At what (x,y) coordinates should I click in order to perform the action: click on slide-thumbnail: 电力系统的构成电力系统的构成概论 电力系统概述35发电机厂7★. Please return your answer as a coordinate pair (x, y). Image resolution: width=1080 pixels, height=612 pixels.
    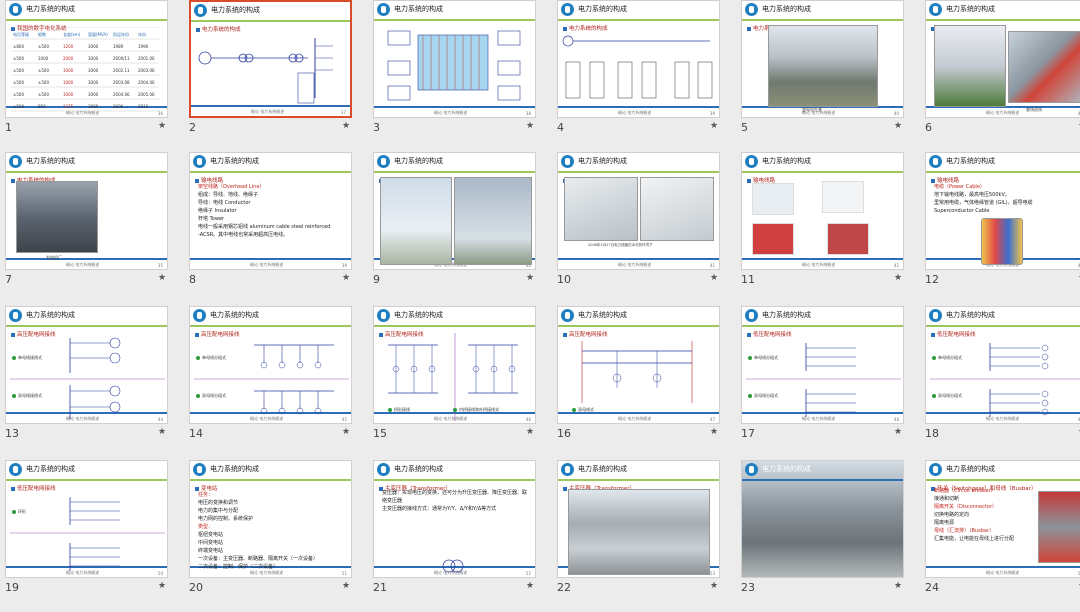
    Looking at the image, I should click on (88, 228).